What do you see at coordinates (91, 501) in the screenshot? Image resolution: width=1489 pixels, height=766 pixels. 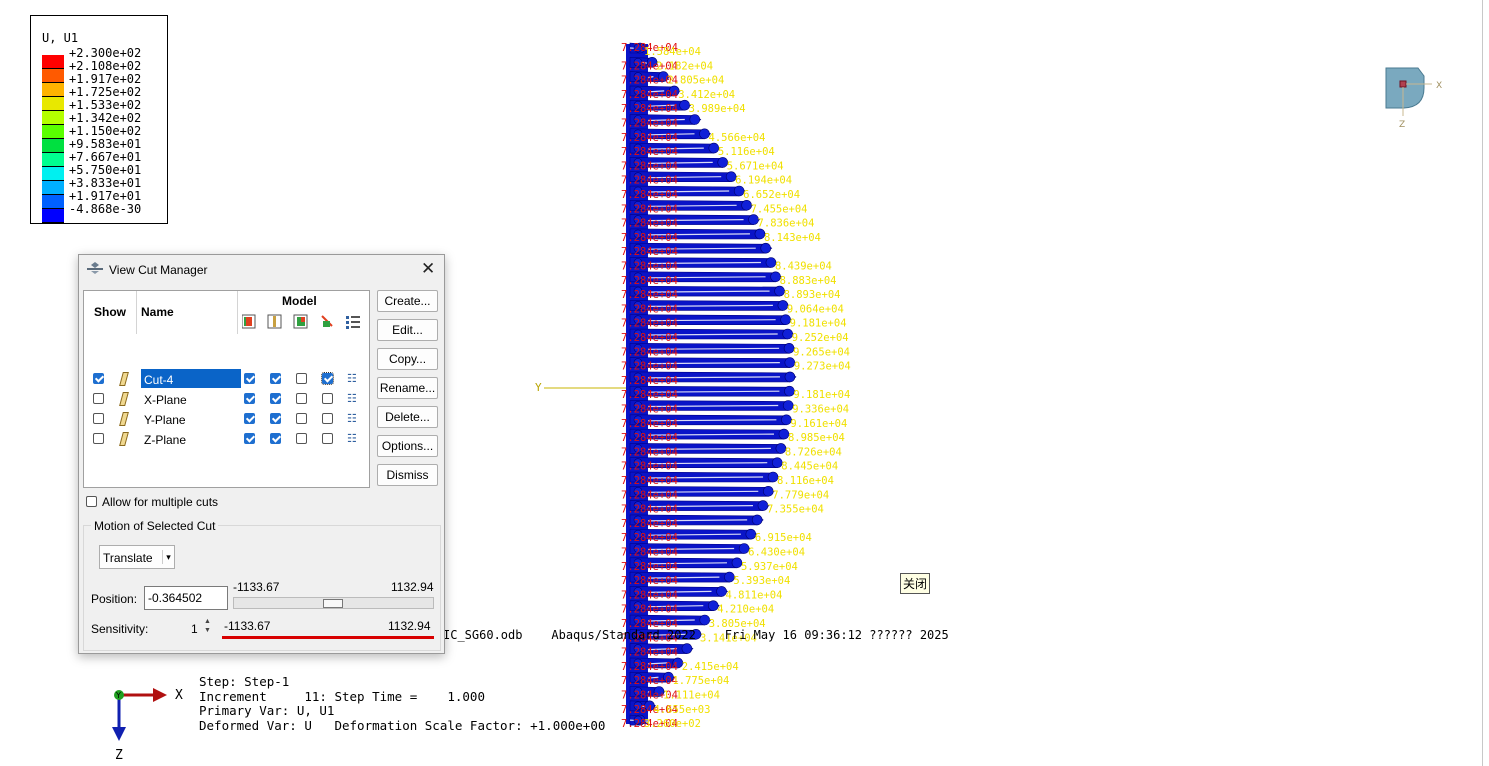 I see `allow-multiple-cuts-checkbox` at bounding box center [91, 501].